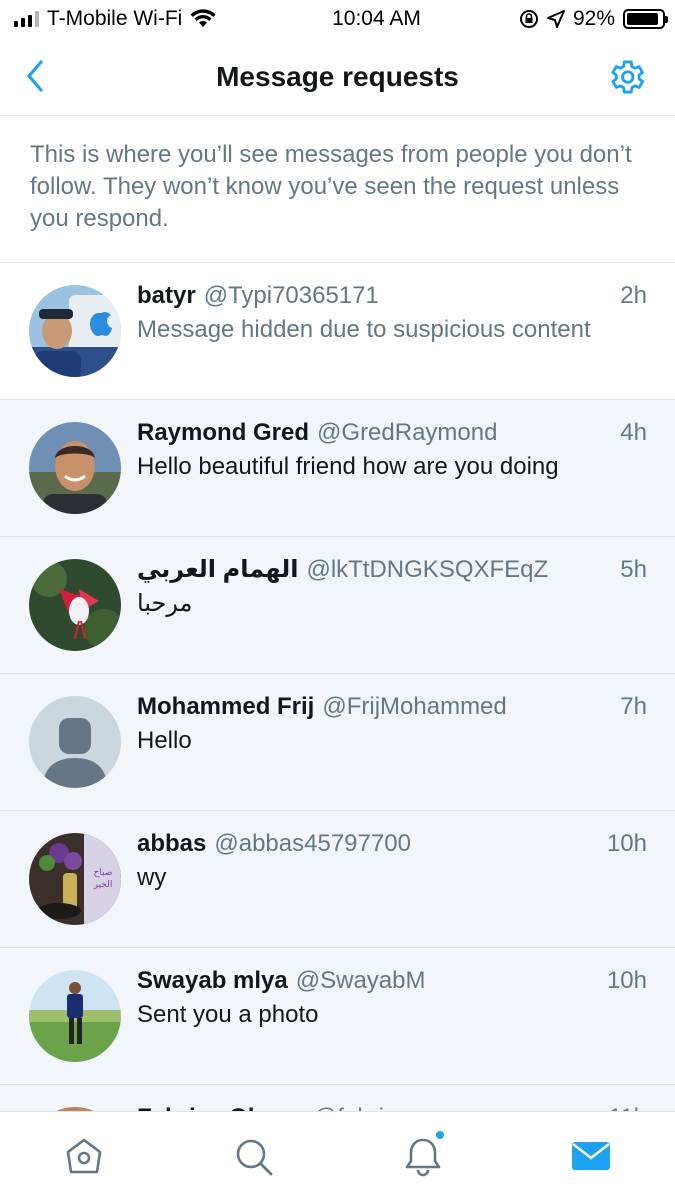 This screenshot has height=1200, width=675. I want to click on tab-home, so click(84, 1156).